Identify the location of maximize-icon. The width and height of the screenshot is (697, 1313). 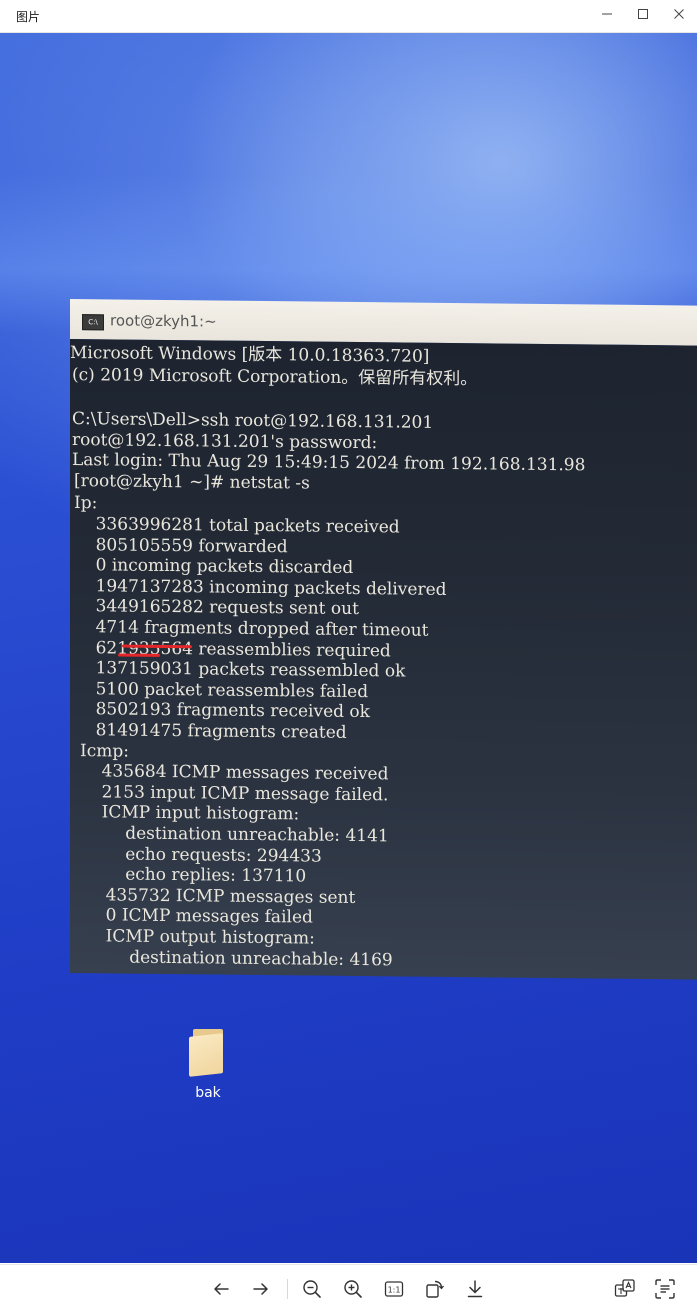
(643, 14).